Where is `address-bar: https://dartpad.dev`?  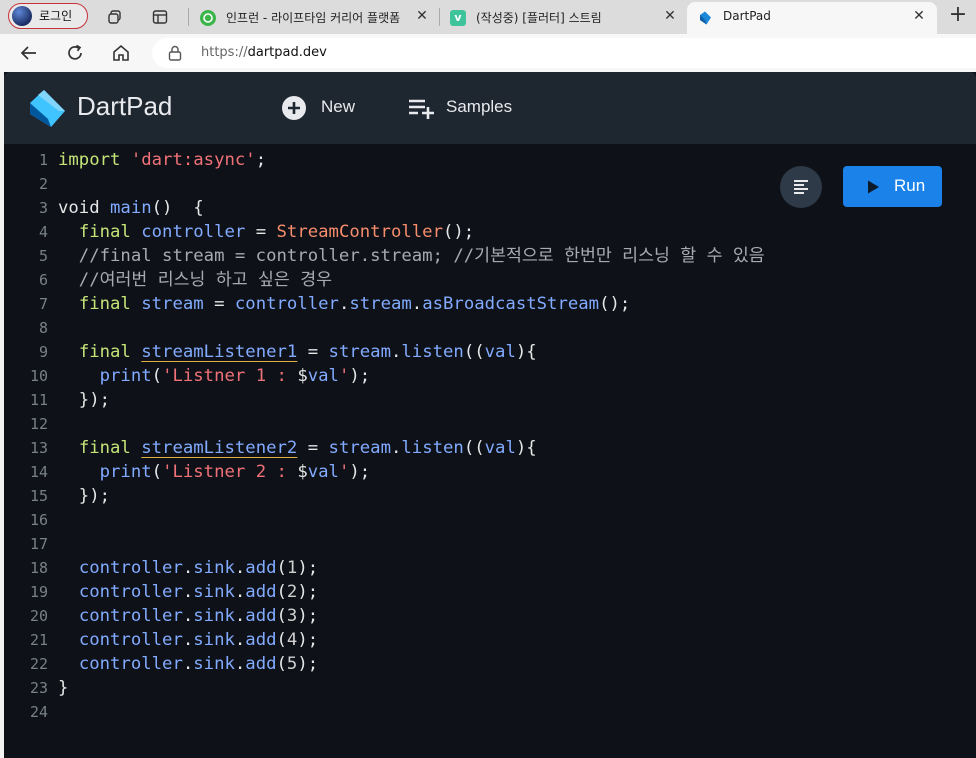
address-bar: https://dartpad.dev is located at coordinates (564, 53).